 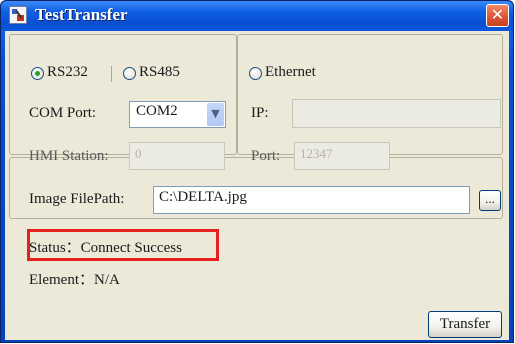 I want to click on radio-selected-dot, so click(x=37, y=73).